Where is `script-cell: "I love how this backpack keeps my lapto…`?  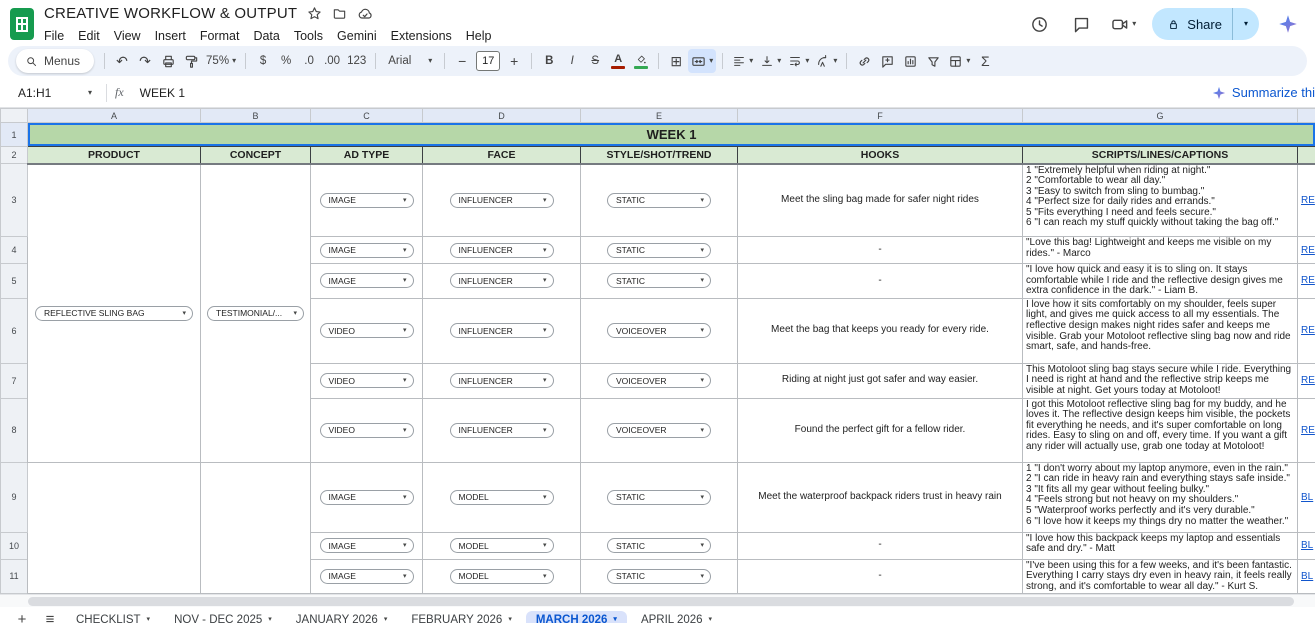
script-cell: "I love how this backpack keeps my lapto… is located at coordinates (1160, 545).